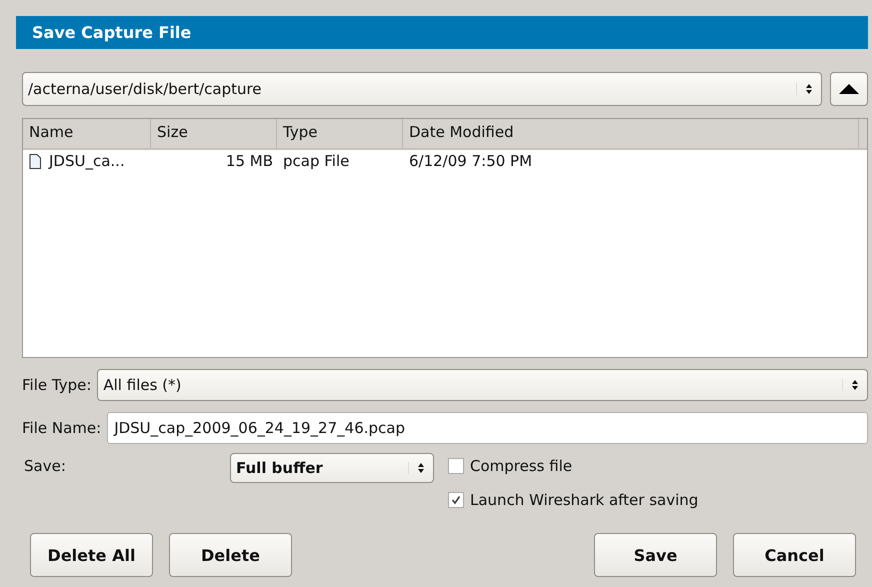  Describe the element at coordinates (422, 89) in the screenshot. I see `path-dropdown: /acterna/user/disk/bert/capture` at that location.